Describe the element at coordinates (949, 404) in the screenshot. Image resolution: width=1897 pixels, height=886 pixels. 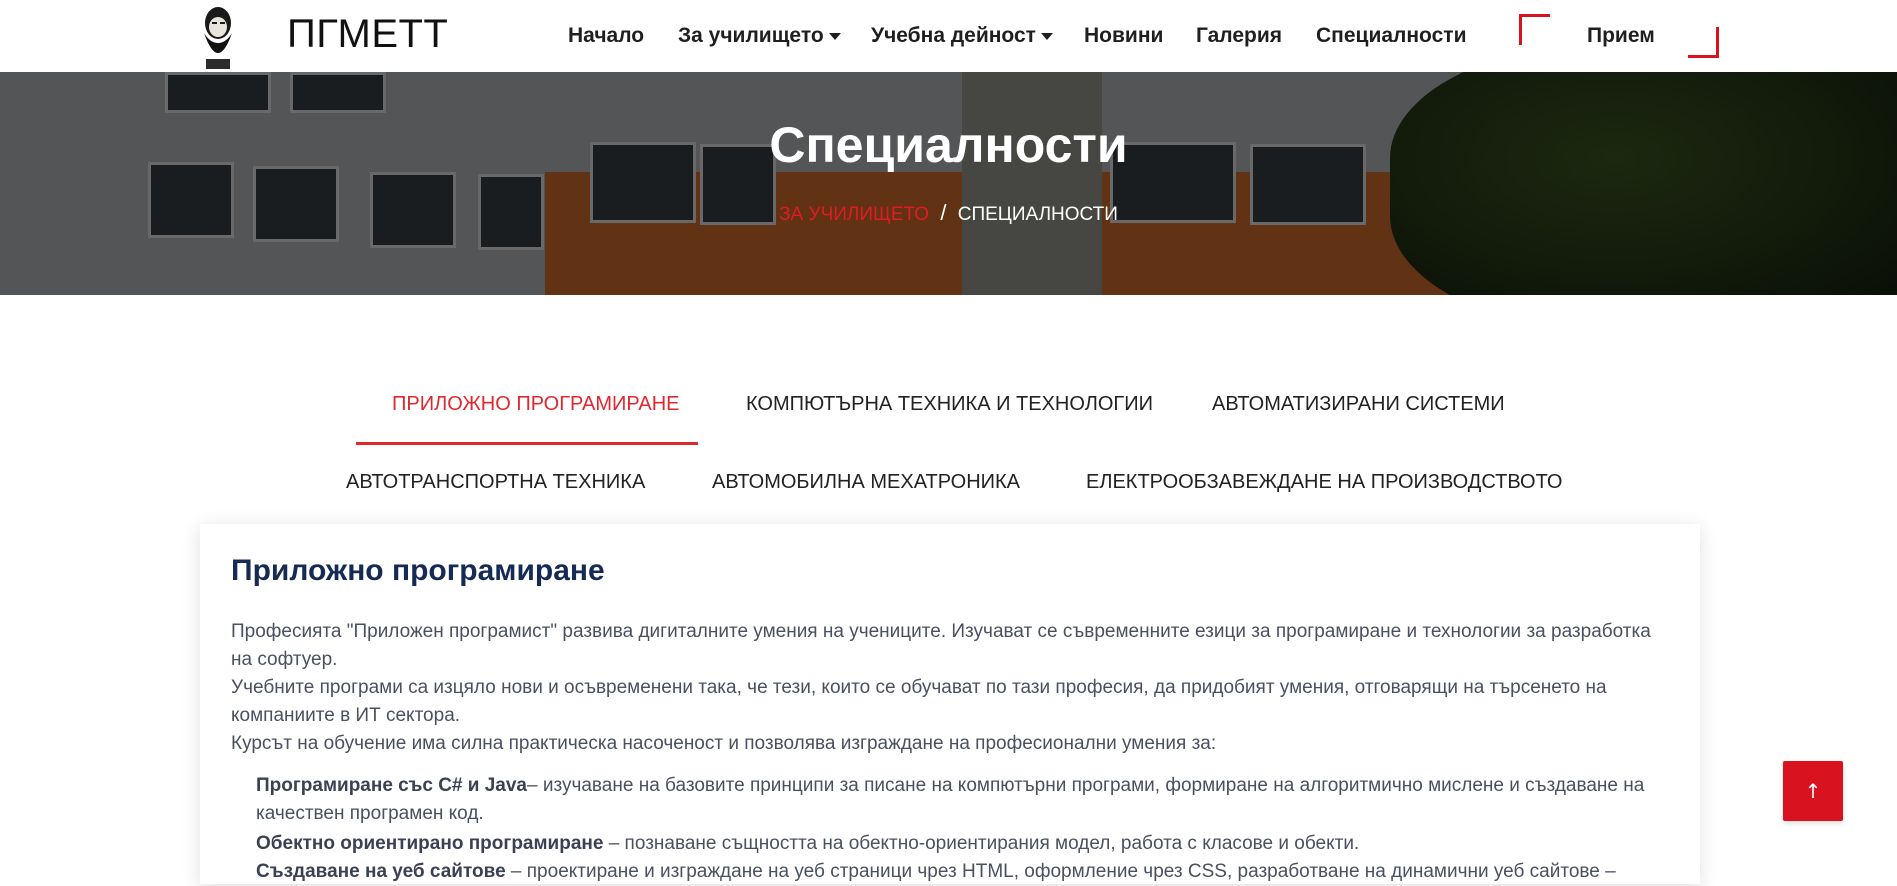
I see `tab-computer-technology: КОМПЮТЪРНА ТЕХНИКА И ТЕХНОЛОГИИ` at that location.